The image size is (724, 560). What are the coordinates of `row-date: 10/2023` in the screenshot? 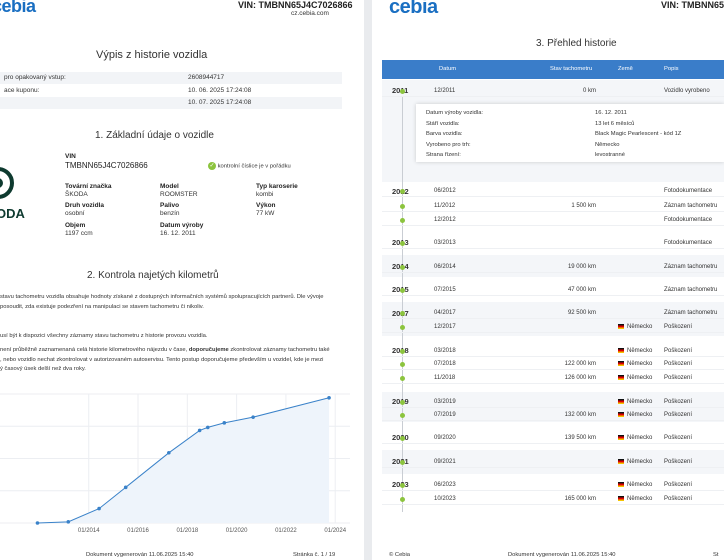 It's located at (445, 499).